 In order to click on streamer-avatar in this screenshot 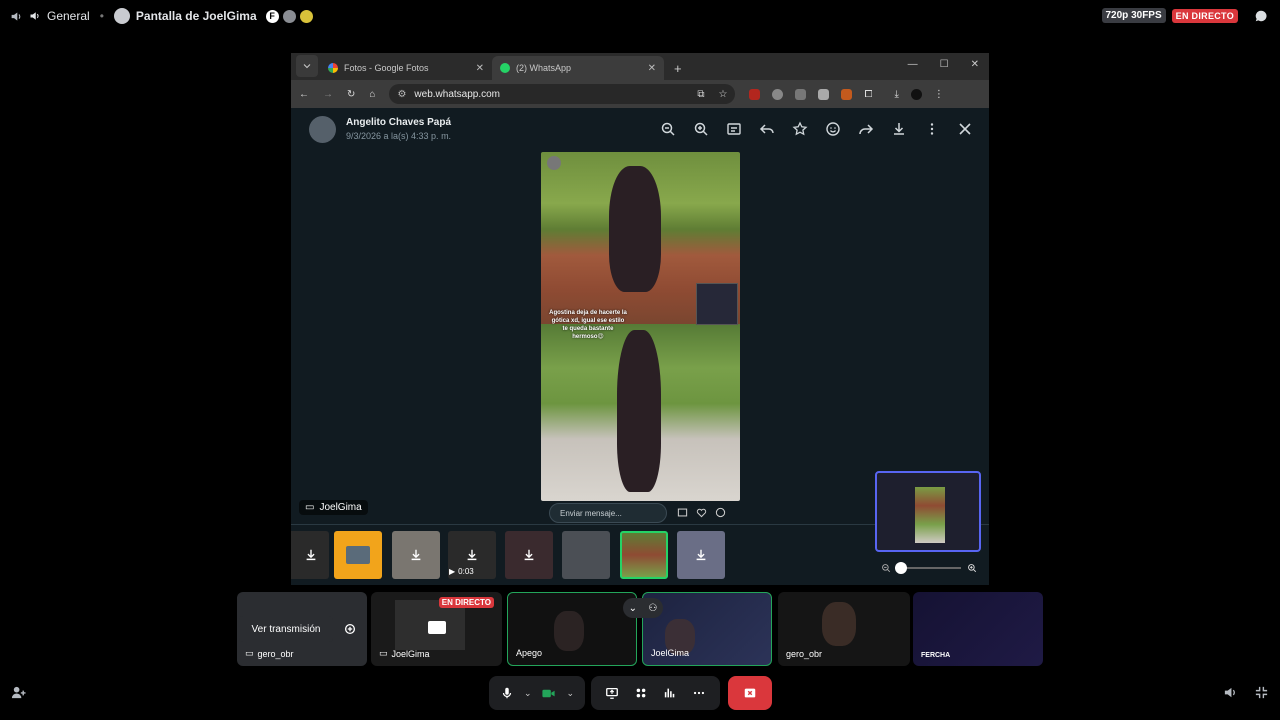, I will do `click(121, 16)`.